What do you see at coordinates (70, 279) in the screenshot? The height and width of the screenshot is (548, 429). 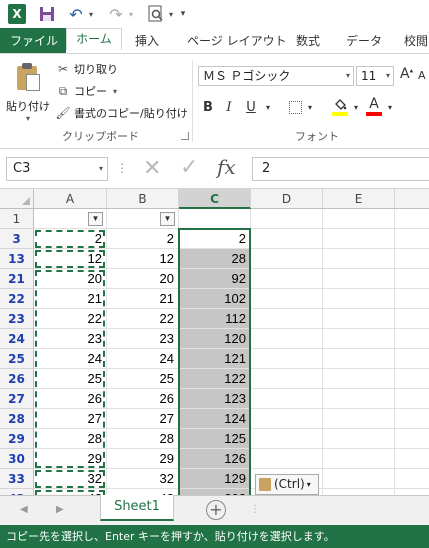 I see `cell-a21: 20` at bounding box center [70, 279].